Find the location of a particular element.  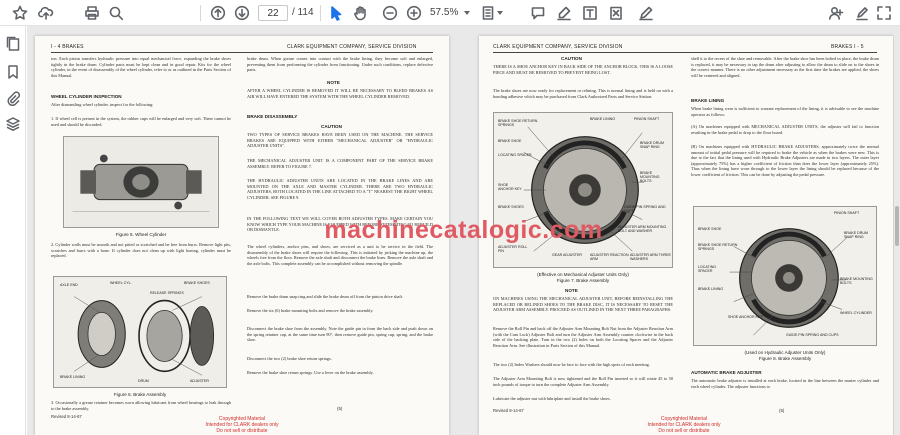

sign-request-icon is located at coordinates (862, 13).